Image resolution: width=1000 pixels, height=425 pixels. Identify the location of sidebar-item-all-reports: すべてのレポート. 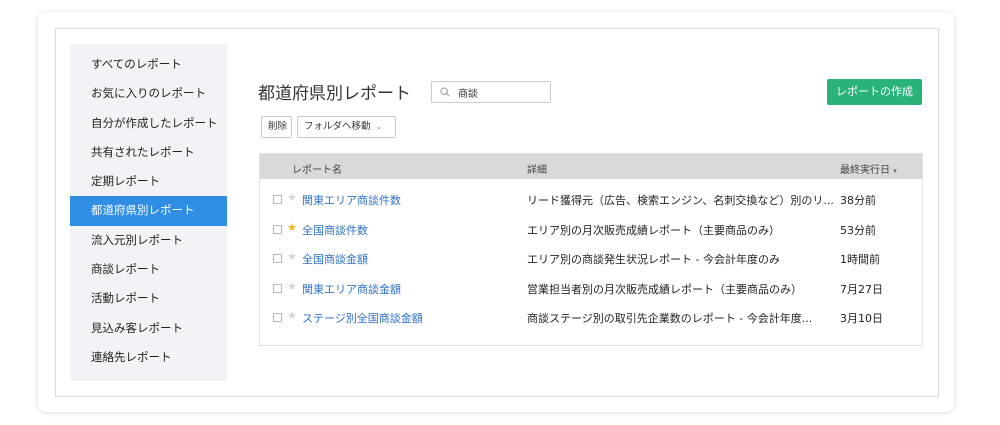
(148, 64).